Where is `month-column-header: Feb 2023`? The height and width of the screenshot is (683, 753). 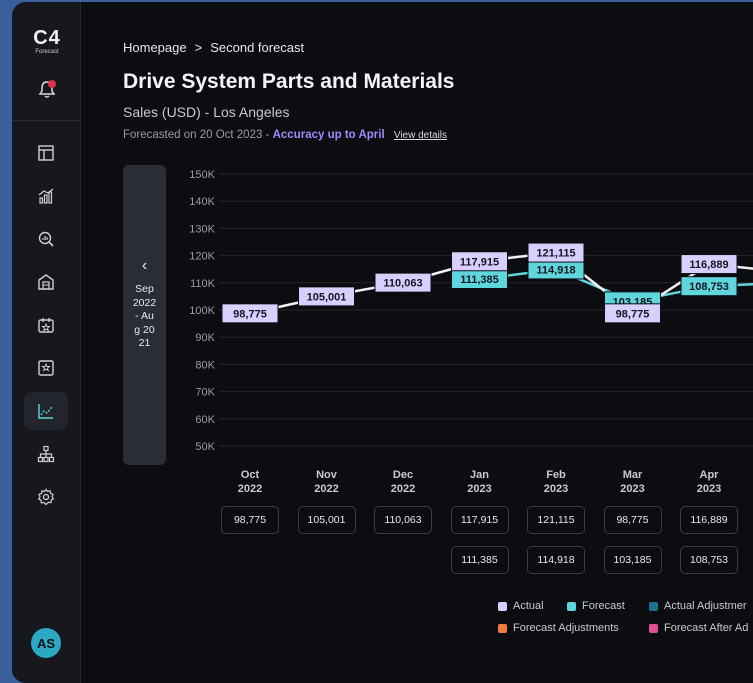
month-column-header: Feb 2023 is located at coordinates (556, 482).